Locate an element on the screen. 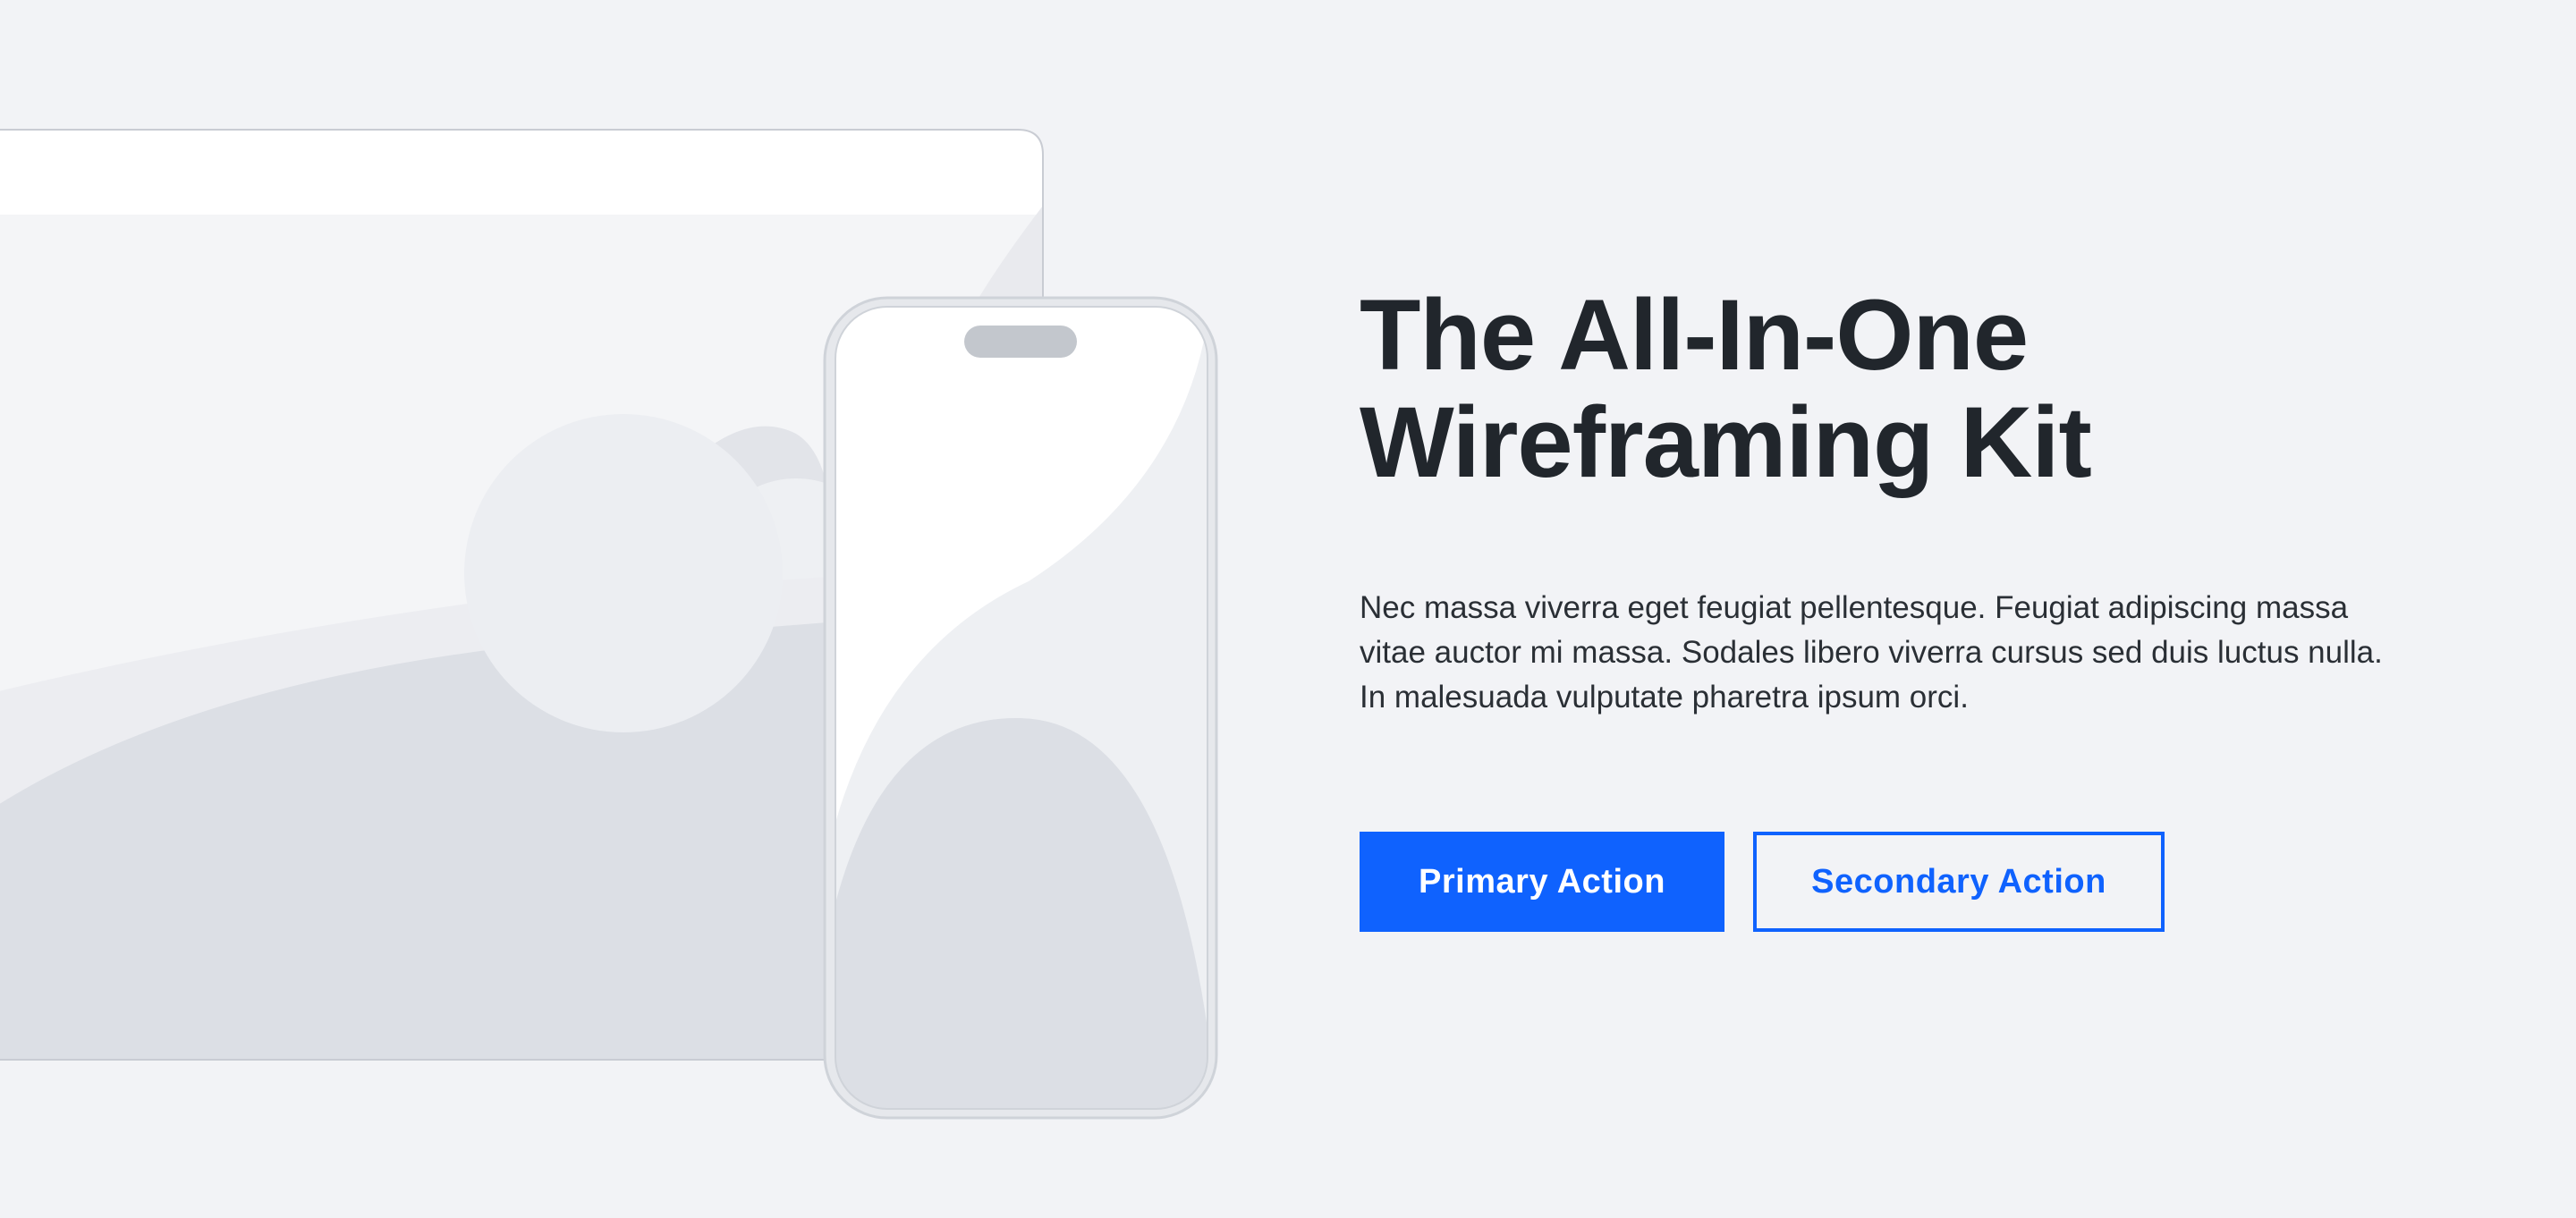 This screenshot has width=2576, height=1218. headline-line-1: The All-In-One is located at coordinates (1694, 335).